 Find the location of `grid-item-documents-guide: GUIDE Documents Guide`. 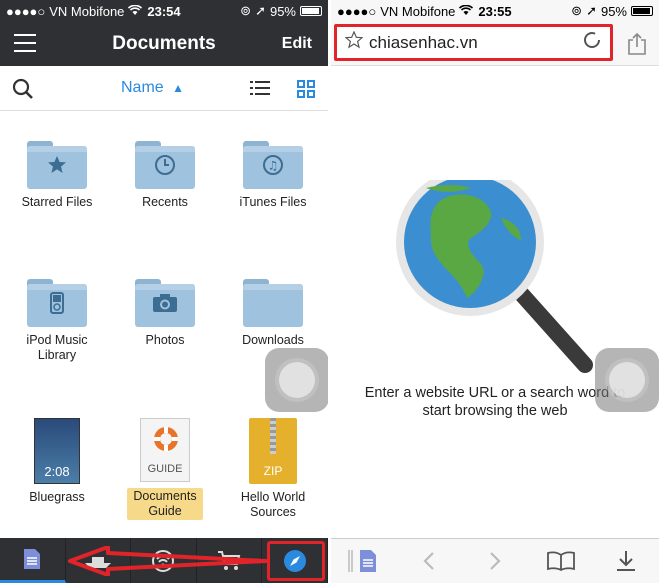

grid-item-documents-guide: GUIDE Documents Guide is located at coordinates (165, 469).